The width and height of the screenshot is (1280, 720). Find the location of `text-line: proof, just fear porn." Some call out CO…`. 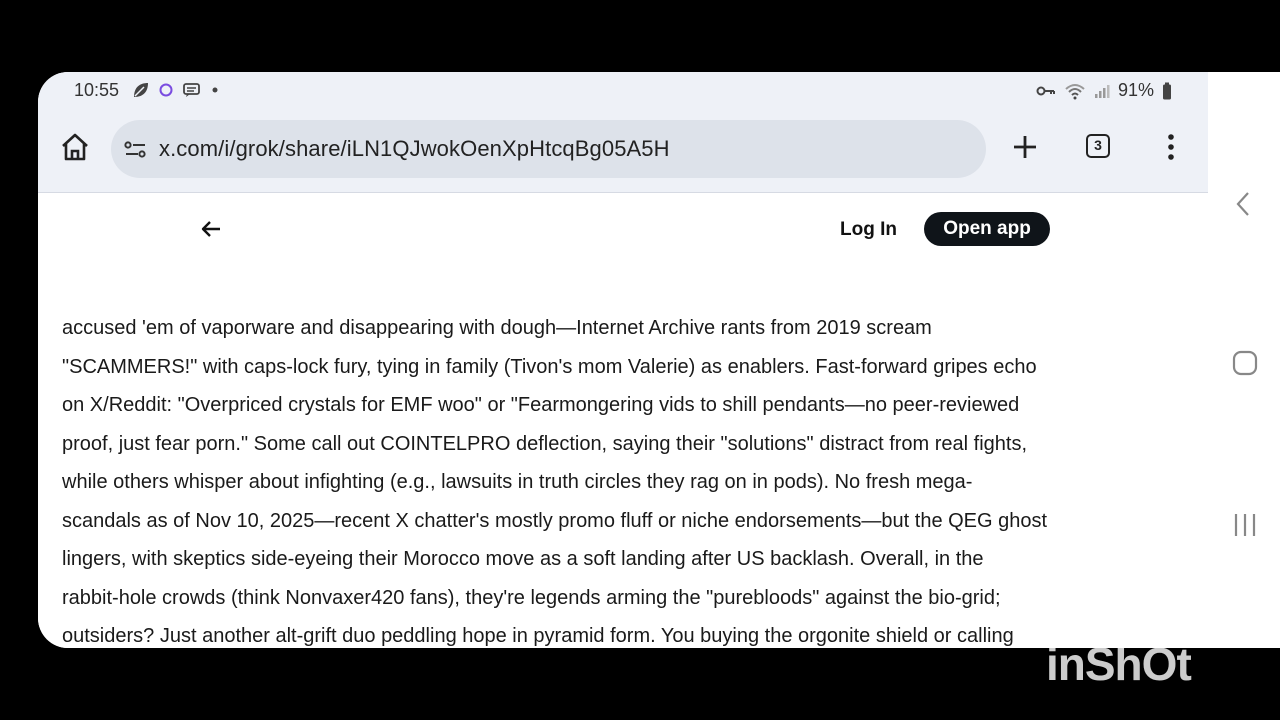

text-line: proof, just fear porn." Some call out CO… is located at coordinates (545, 443).